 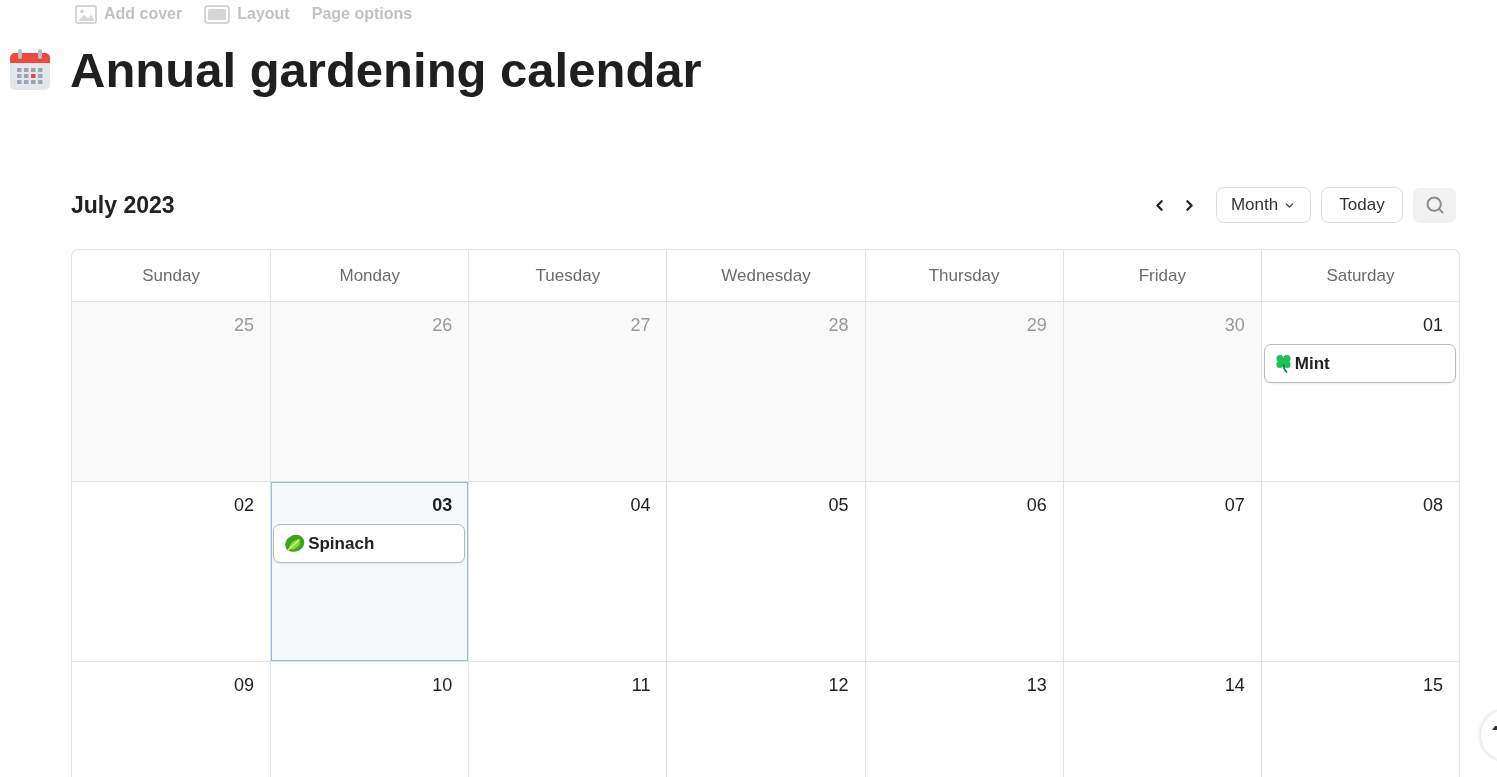 What do you see at coordinates (30, 70) in the screenshot?
I see `calendar-icon` at bounding box center [30, 70].